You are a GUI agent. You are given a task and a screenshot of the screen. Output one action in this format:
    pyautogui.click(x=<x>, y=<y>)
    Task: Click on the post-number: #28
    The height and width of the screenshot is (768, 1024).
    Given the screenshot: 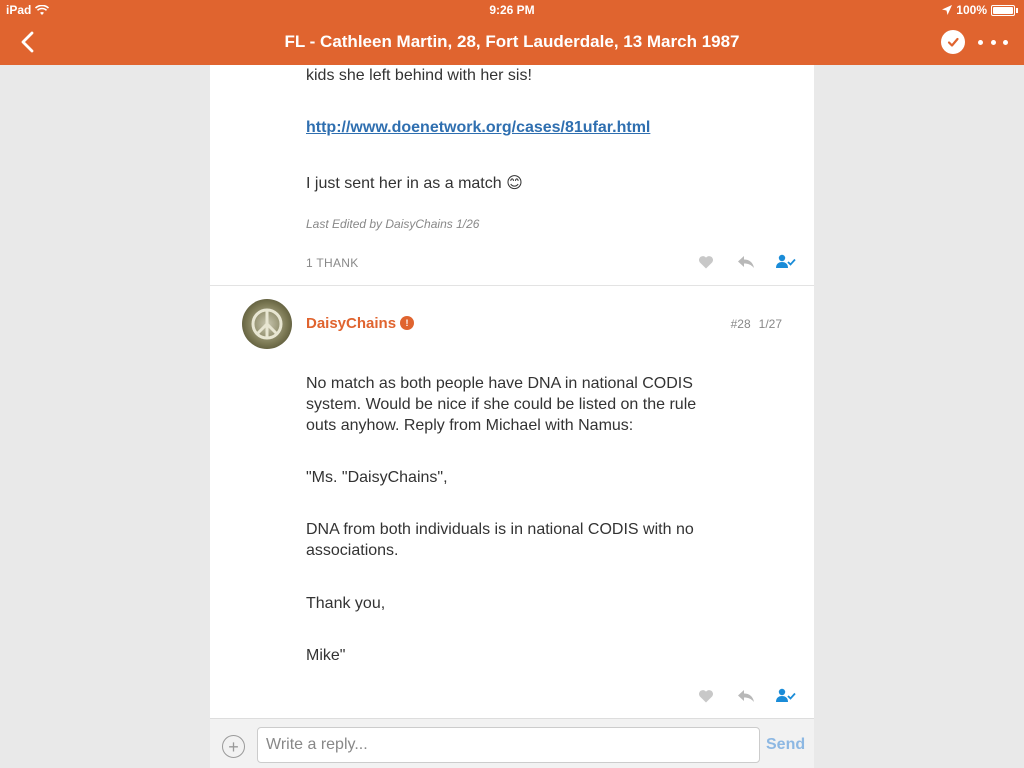 What is the action you would take?
    pyautogui.click(x=741, y=324)
    